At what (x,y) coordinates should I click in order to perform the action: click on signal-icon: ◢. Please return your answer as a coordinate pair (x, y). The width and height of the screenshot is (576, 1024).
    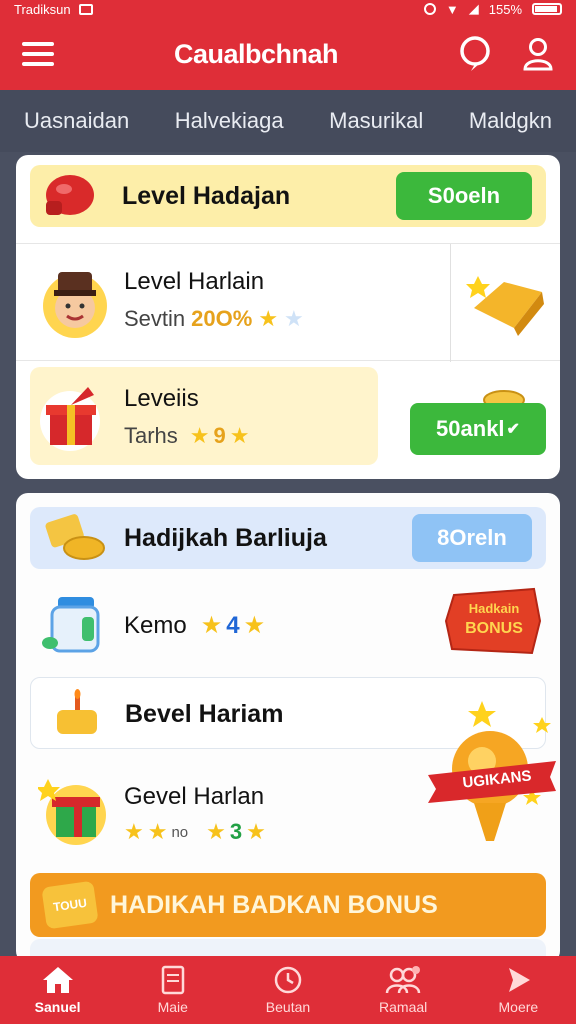
    Looking at the image, I should click on (473, 8).